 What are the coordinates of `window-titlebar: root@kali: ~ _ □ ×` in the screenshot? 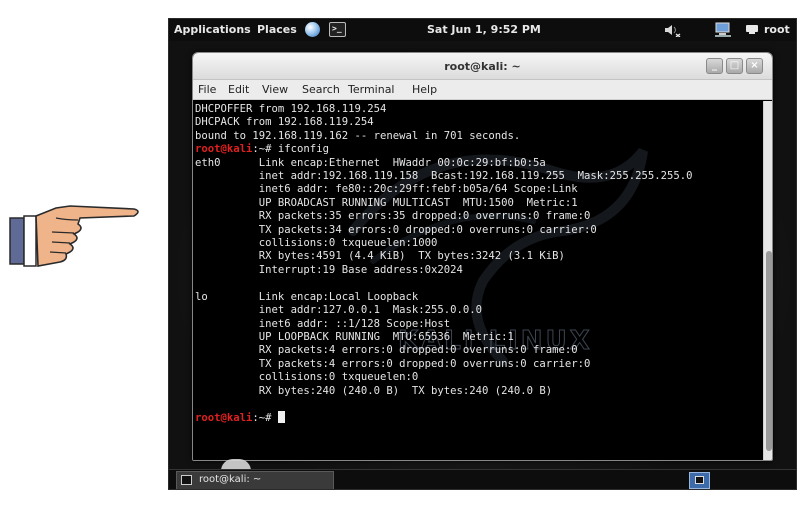 It's located at (482, 66).